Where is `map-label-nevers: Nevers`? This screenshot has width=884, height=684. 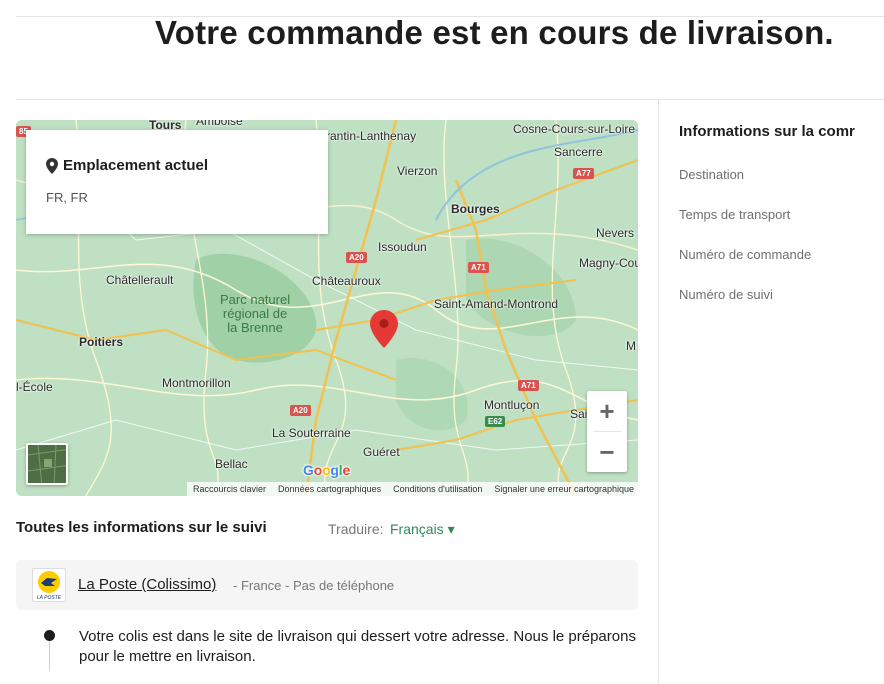
map-label-nevers: Nevers is located at coordinates (615, 233).